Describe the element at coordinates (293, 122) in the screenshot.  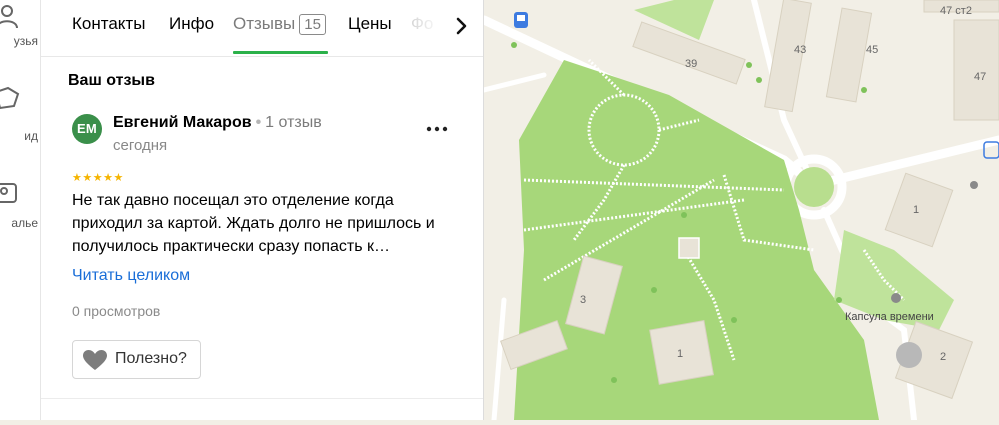
I see `author-review-count: 1 отзыв` at that location.